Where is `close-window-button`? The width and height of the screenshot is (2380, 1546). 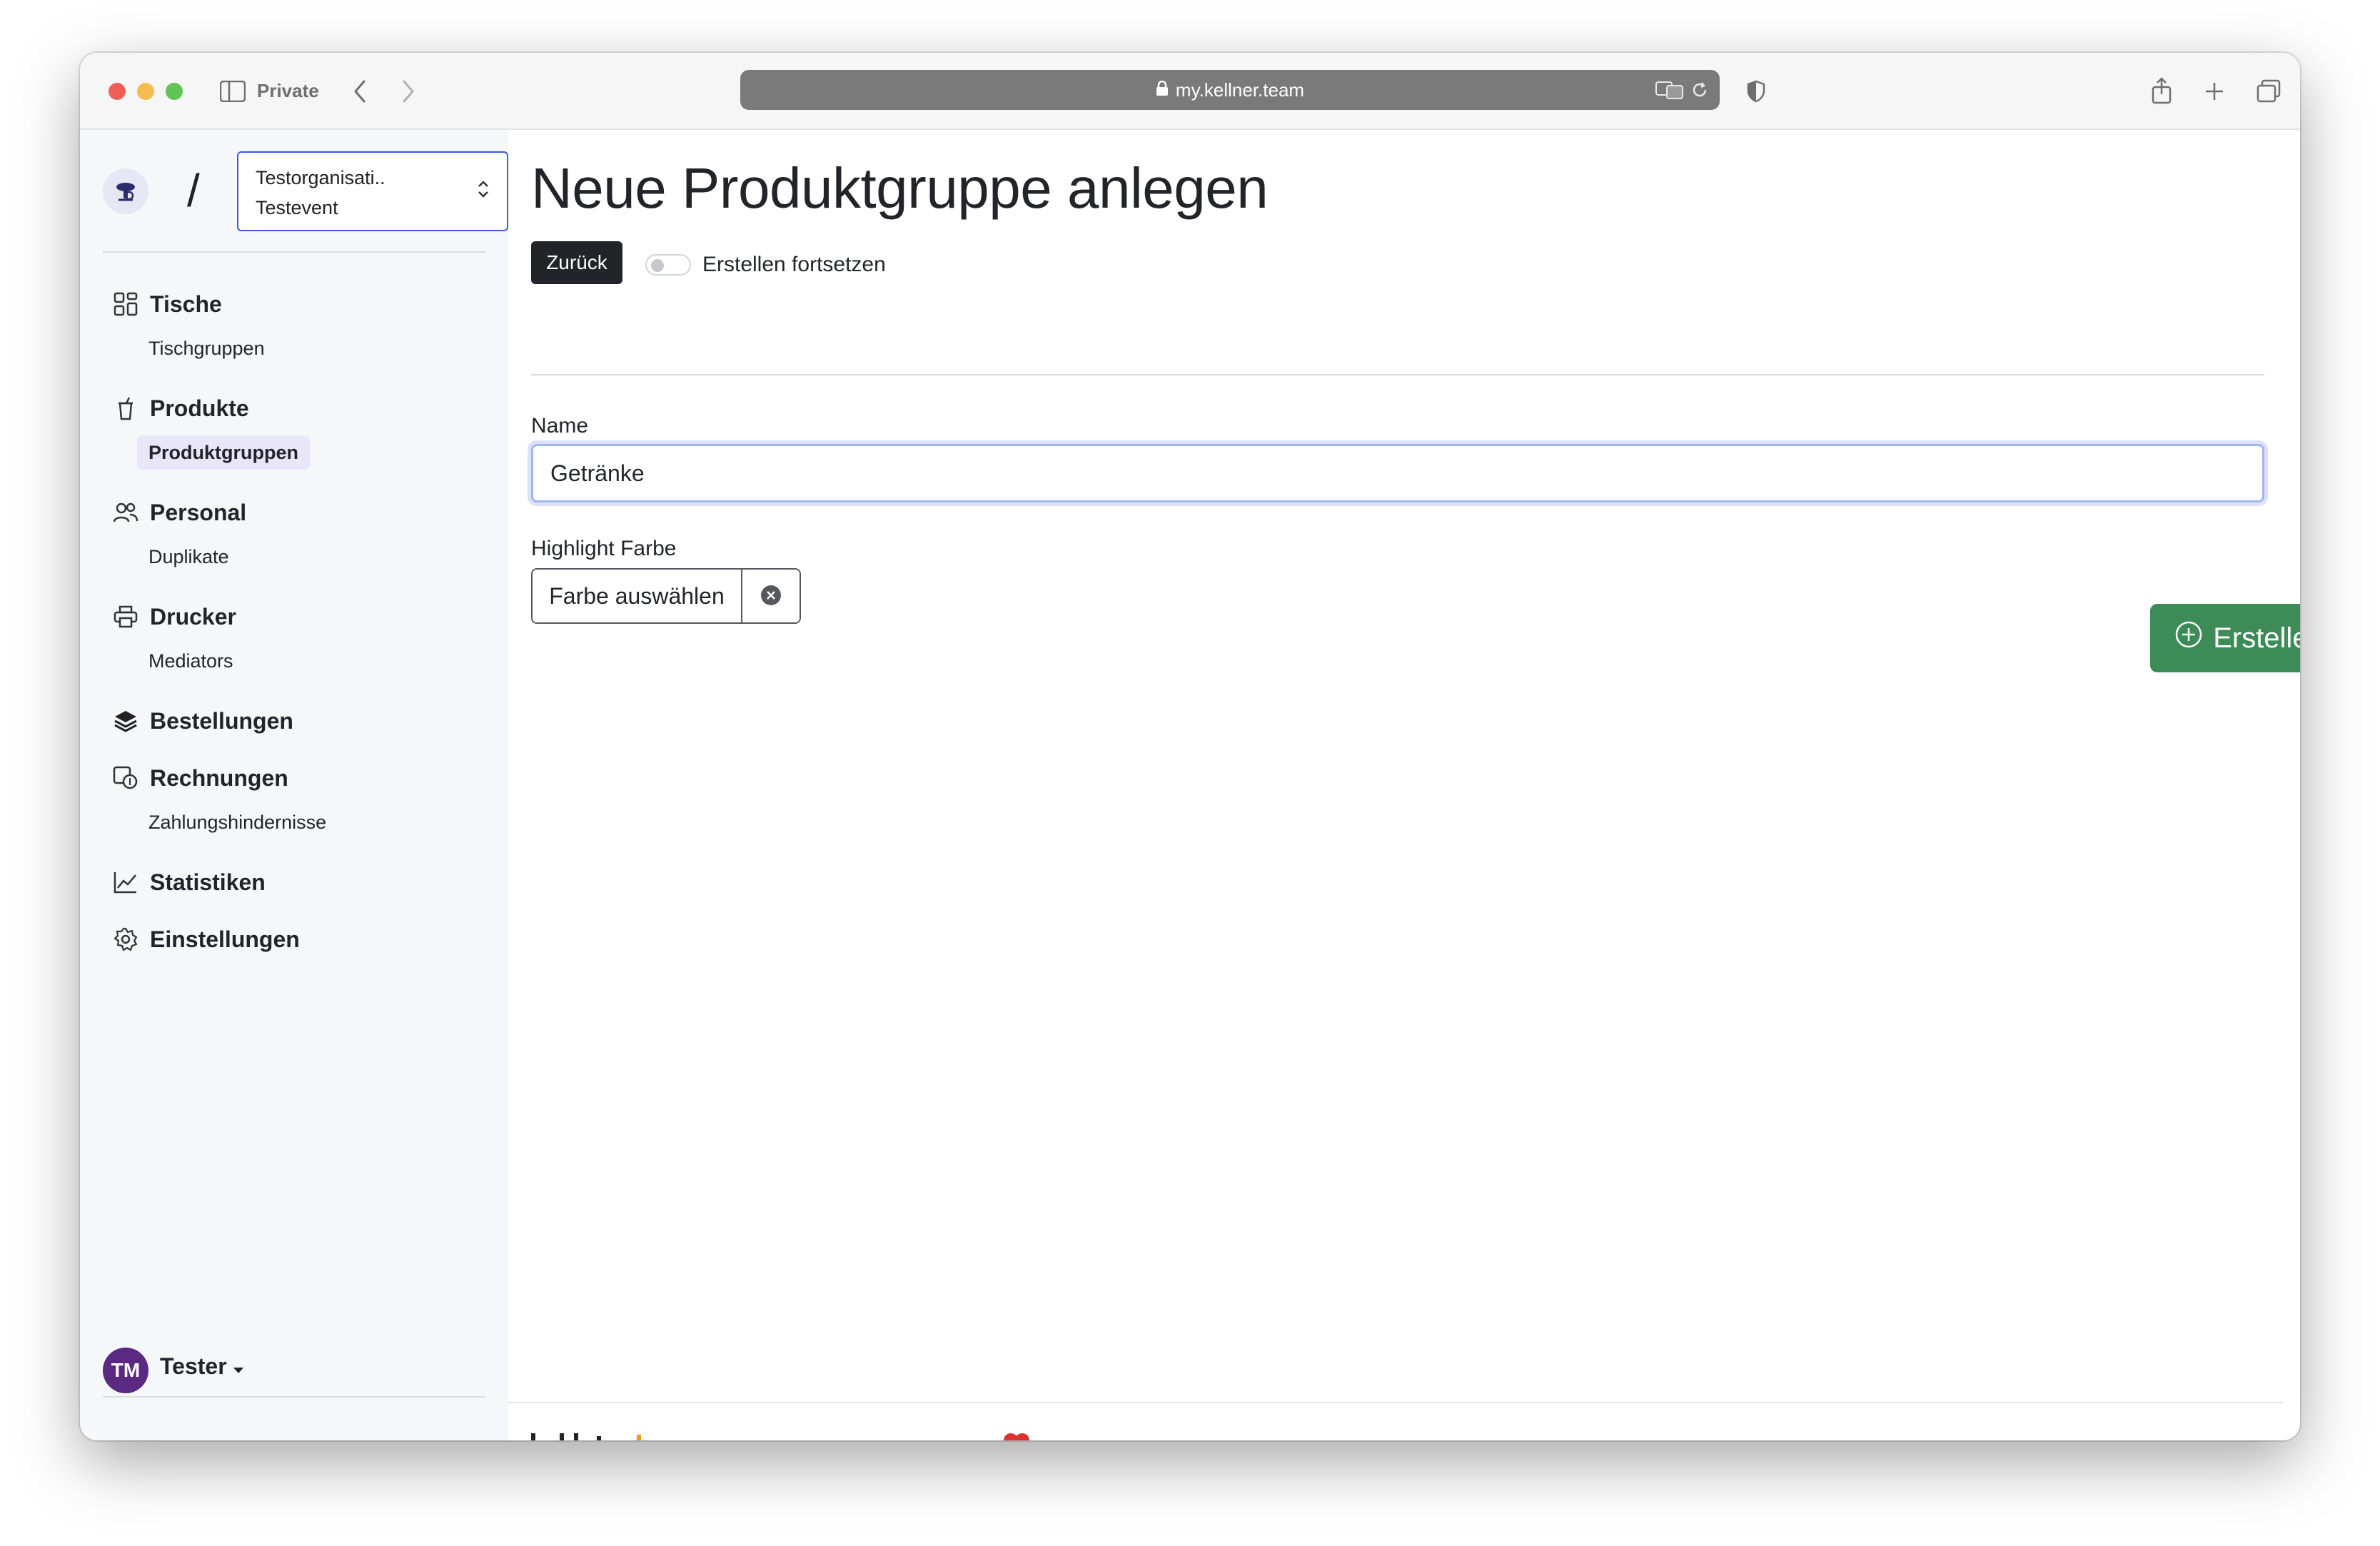
close-window-button is located at coordinates (117, 91).